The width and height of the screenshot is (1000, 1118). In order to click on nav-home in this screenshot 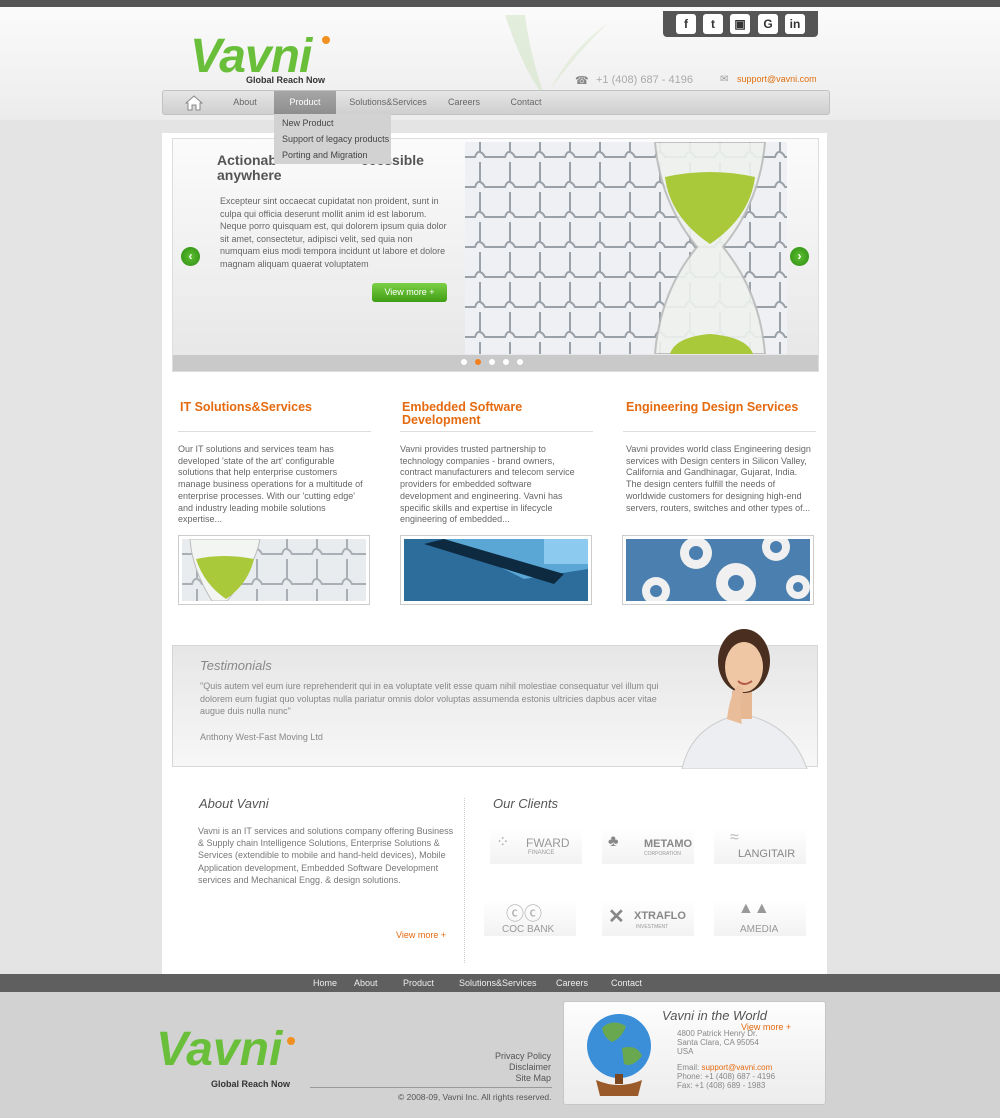, I will do `click(194, 102)`.